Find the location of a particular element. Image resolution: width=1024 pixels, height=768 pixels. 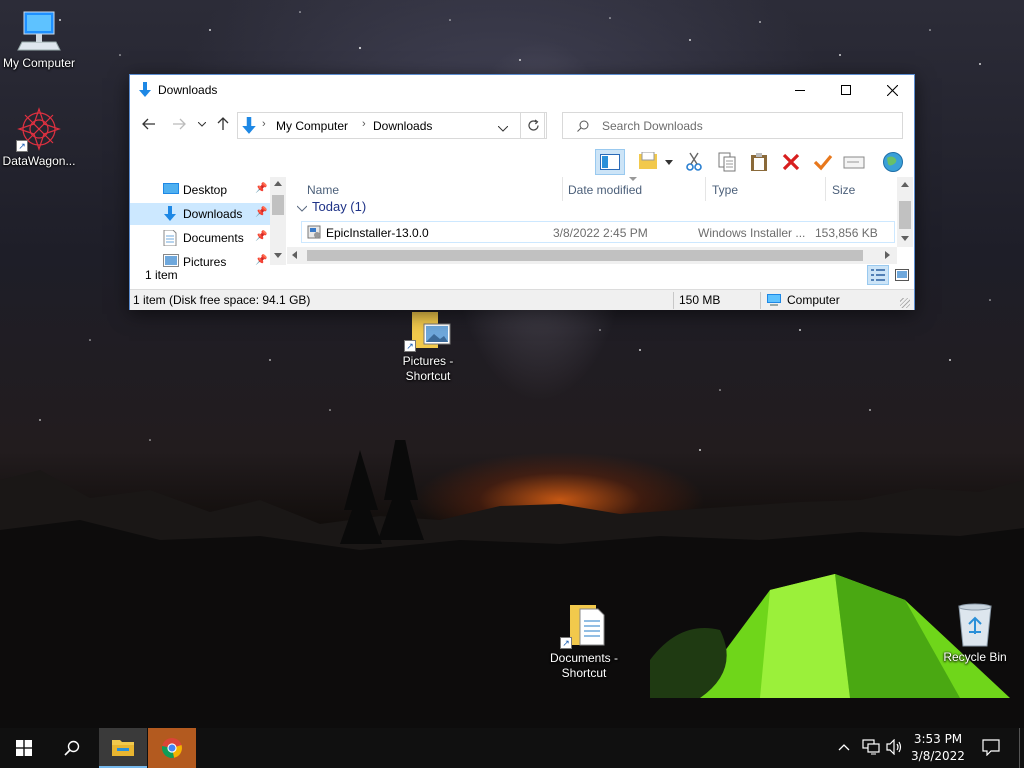

downloads-arrow-icon is located at coordinates (249, 127).